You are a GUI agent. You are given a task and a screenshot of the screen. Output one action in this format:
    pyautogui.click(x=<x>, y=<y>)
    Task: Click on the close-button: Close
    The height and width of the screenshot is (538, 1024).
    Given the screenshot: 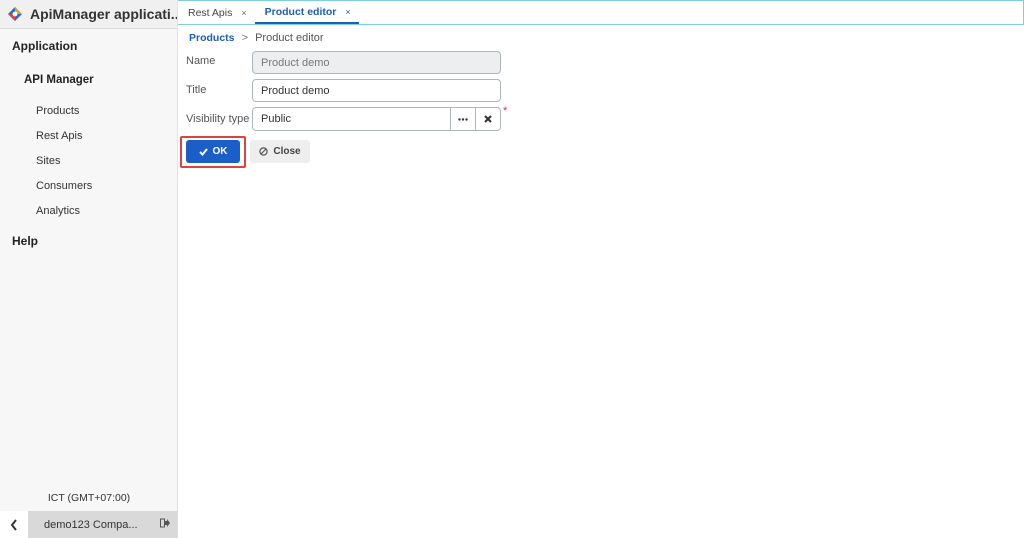 What is the action you would take?
    pyautogui.click(x=280, y=151)
    